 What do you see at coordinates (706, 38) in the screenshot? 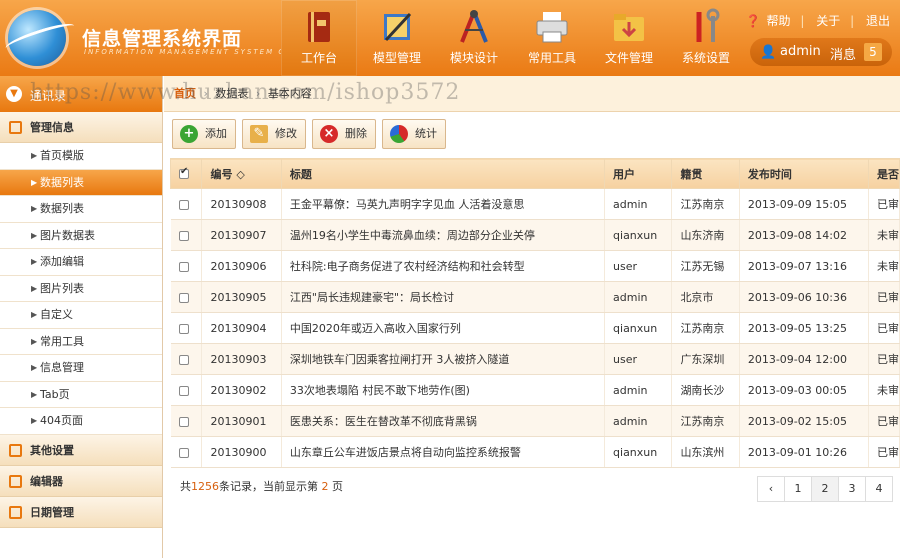
I see `nav-system-settings: 系统设置` at bounding box center [706, 38].